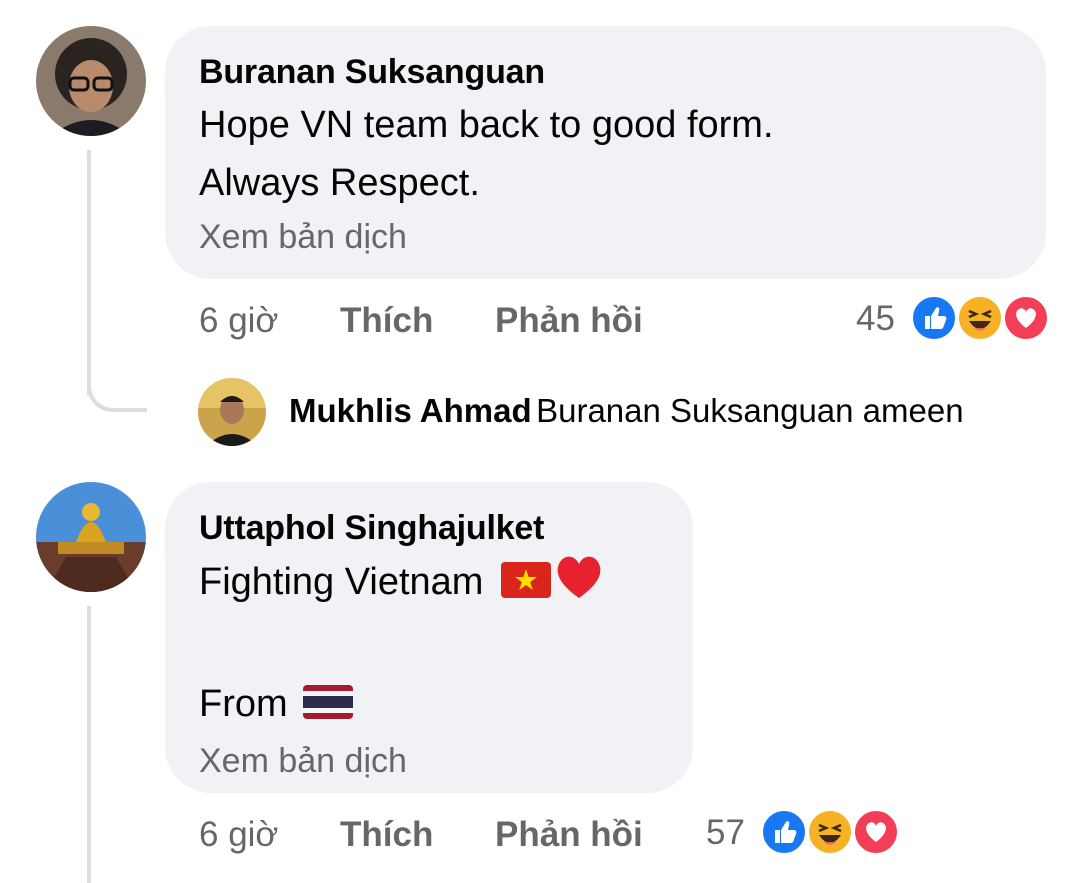 The width and height of the screenshot is (1080, 883). What do you see at coordinates (725, 833) in the screenshot?
I see `reaction-count: 57` at bounding box center [725, 833].